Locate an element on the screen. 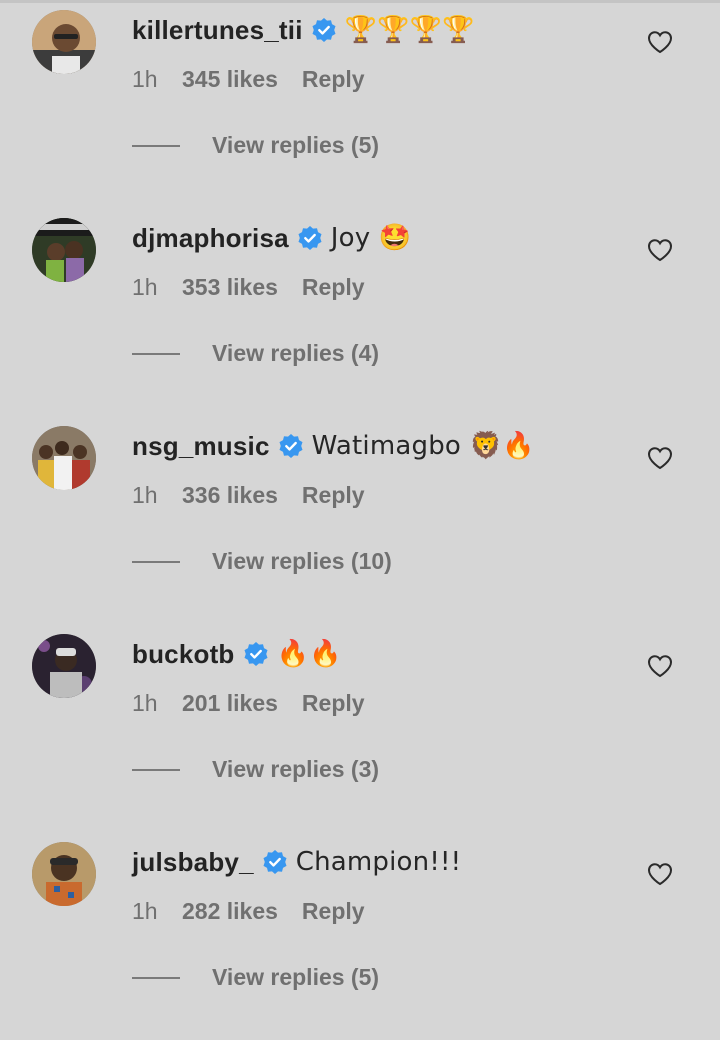  username: nsg_music is located at coordinates (201, 446).